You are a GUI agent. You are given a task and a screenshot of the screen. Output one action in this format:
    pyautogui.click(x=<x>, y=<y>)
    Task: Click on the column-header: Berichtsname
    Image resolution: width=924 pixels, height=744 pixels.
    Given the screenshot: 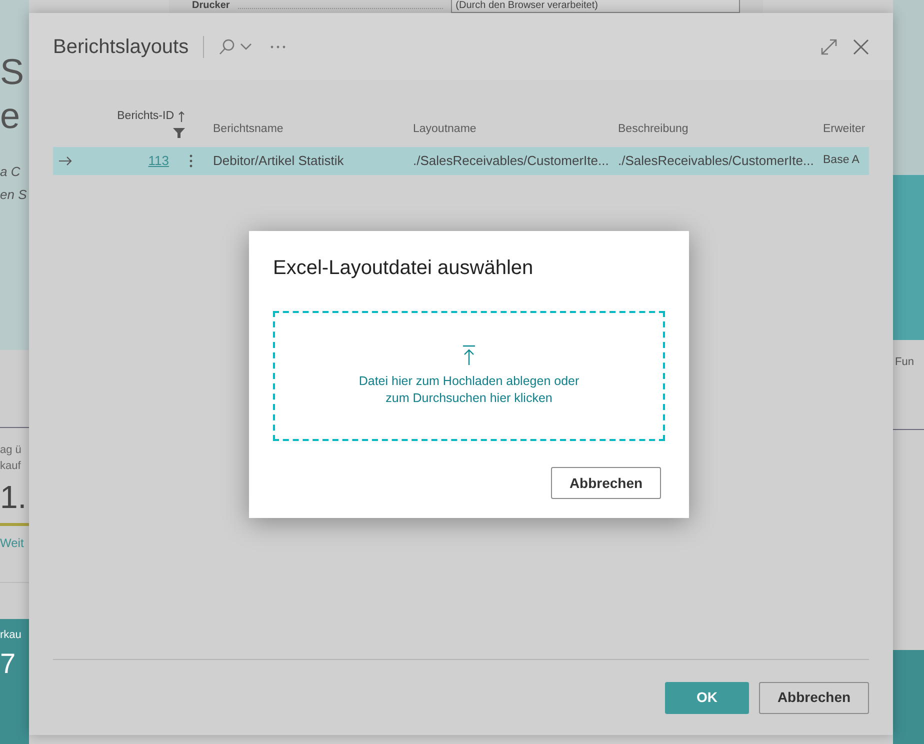 What is the action you would take?
    pyautogui.click(x=313, y=129)
    